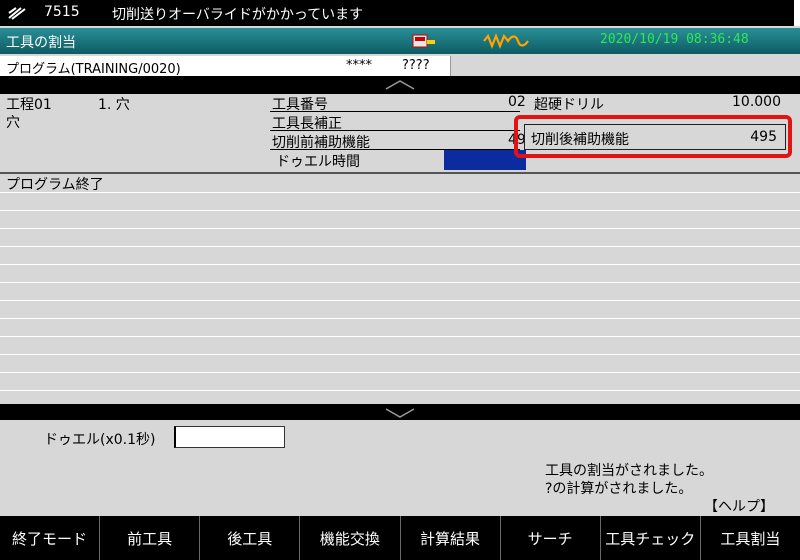  What do you see at coordinates (400, 66) in the screenshot?
I see `program-line: プログラム(TRAINING/0020) **** ????` at bounding box center [400, 66].